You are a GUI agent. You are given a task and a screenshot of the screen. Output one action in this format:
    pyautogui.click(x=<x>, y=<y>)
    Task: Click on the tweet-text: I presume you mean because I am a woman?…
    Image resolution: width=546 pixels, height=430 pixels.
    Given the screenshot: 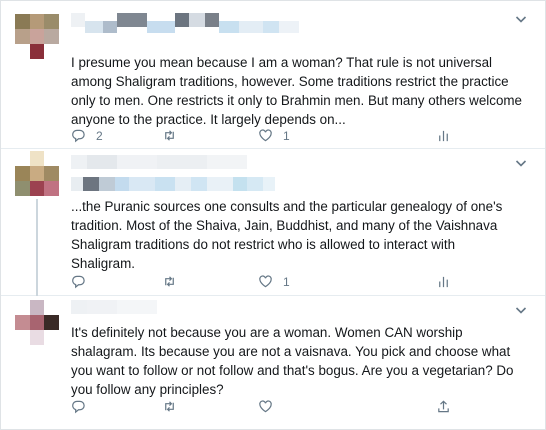 What is the action you would take?
    pyautogui.click(x=296, y=91)
    